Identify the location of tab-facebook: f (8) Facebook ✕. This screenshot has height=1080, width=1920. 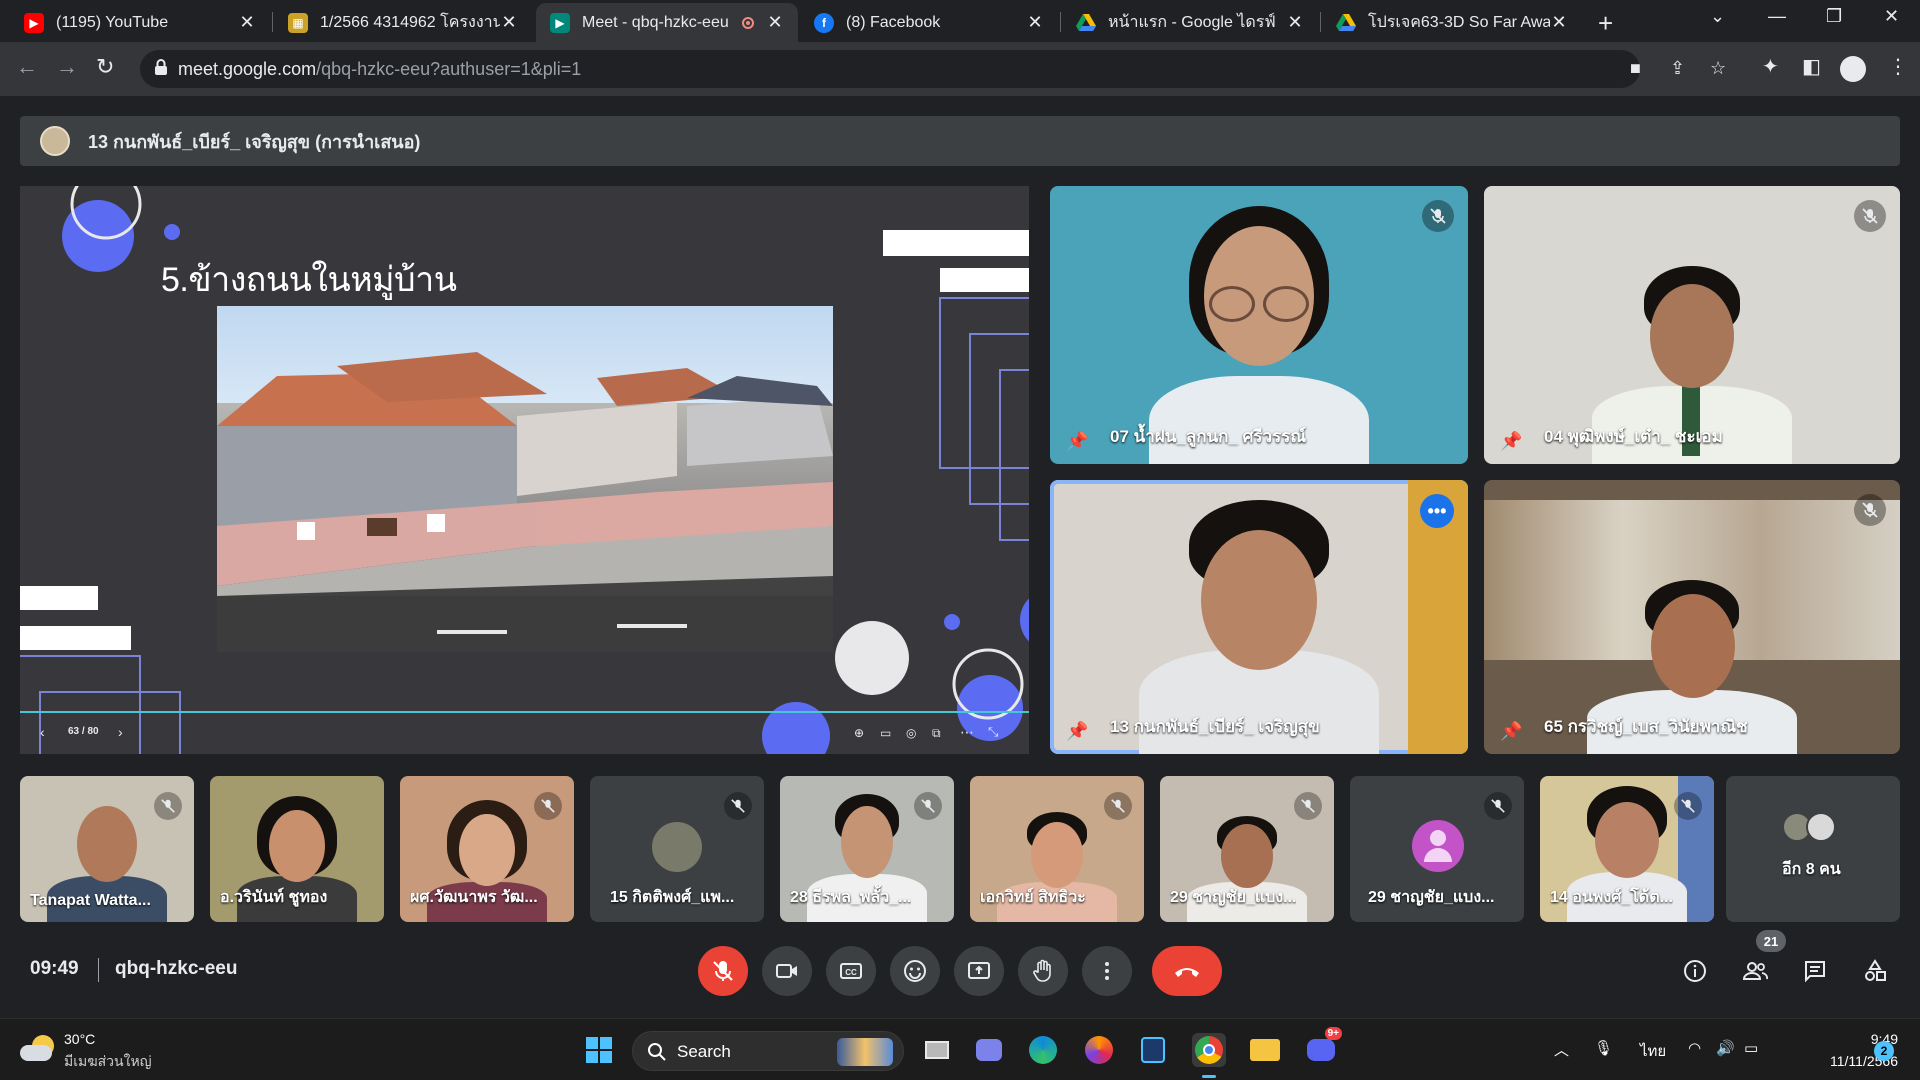
(929, 22).